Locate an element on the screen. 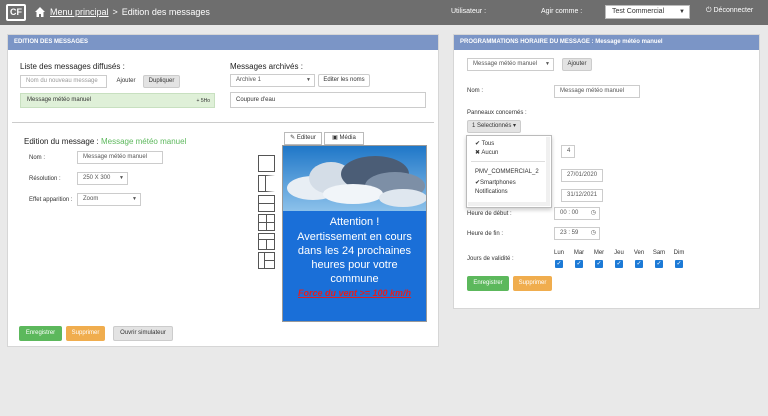 This screenshot has width=768, height=416. caret-down-icon: ▾ is located at coordinates (515, 126).